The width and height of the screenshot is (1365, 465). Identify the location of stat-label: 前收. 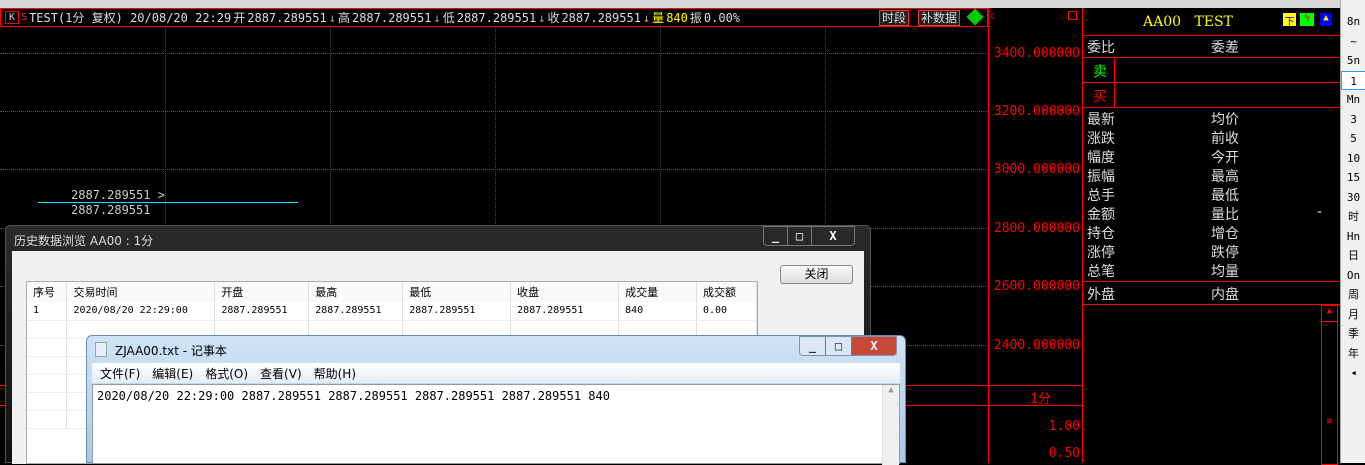
(1225, 139).